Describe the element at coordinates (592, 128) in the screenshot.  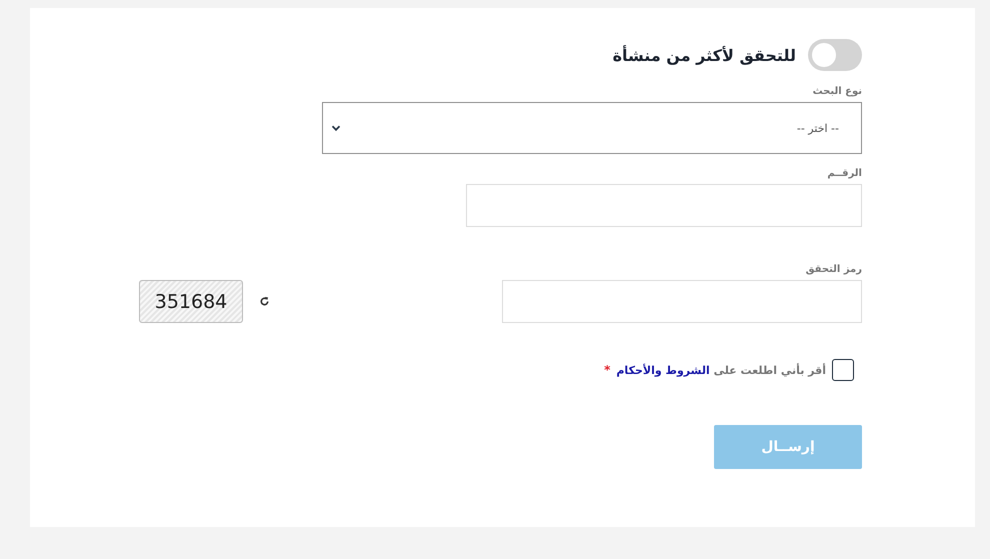
I see `search-type-select: -- اختر --` at that location.